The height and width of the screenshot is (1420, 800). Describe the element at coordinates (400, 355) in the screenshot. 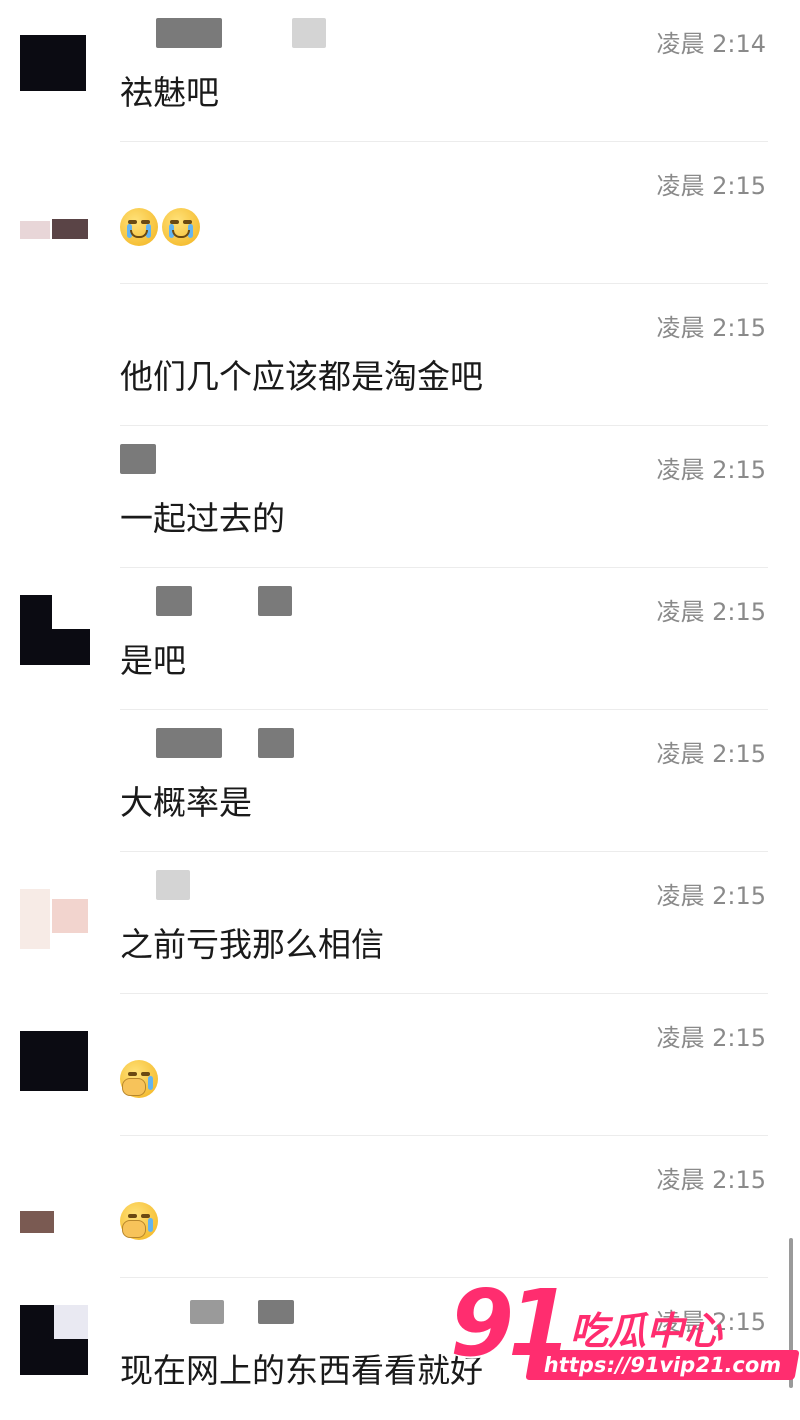

I see `chat-message: 凌晨 2:15 他们几个应该都是淘金吧` at that location.